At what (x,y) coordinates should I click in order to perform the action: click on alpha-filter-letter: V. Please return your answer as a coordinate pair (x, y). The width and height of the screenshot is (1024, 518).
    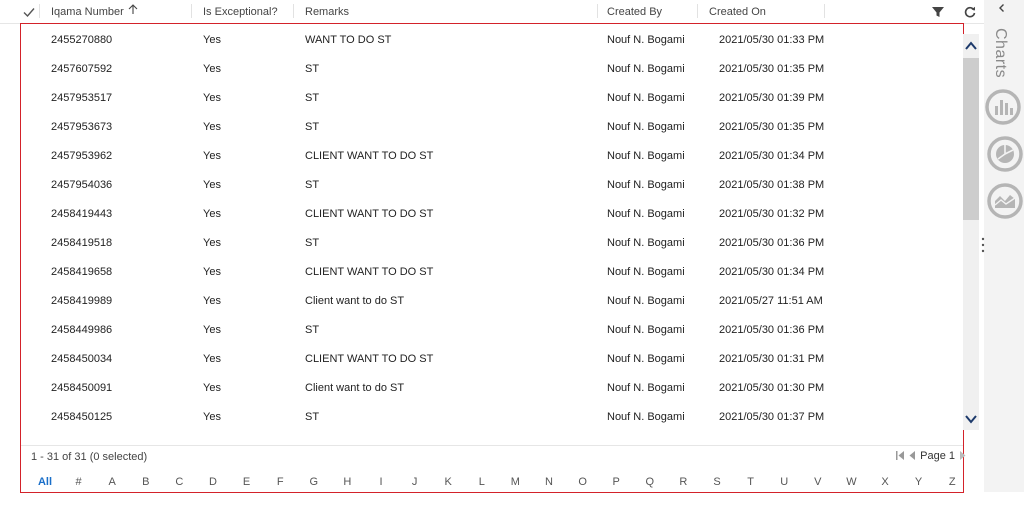
    Looking at the image, I should click on (818, 482).